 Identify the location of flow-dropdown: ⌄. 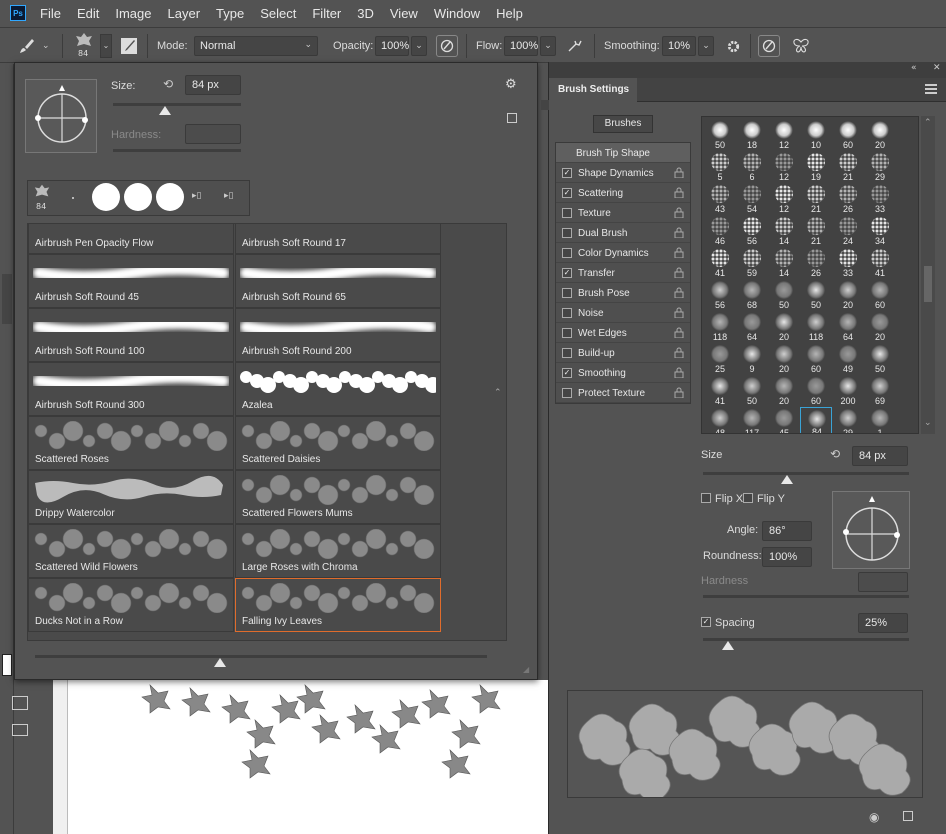
(548, 46).